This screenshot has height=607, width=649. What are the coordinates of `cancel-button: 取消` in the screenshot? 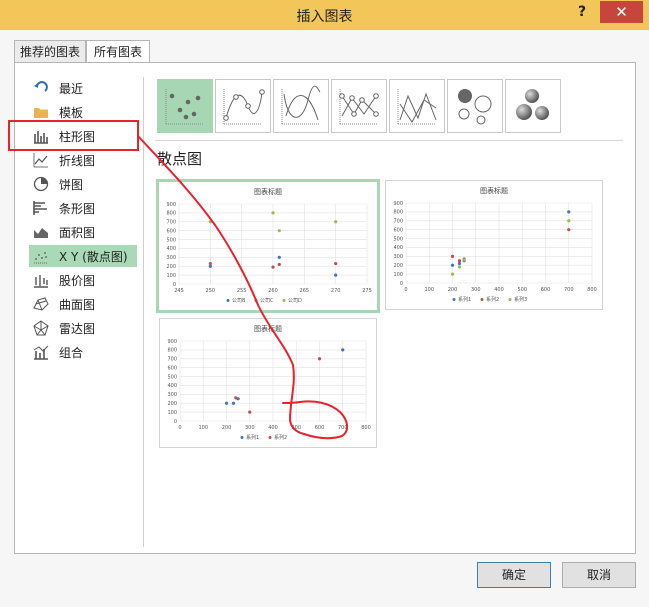 It's located at (599, 575).